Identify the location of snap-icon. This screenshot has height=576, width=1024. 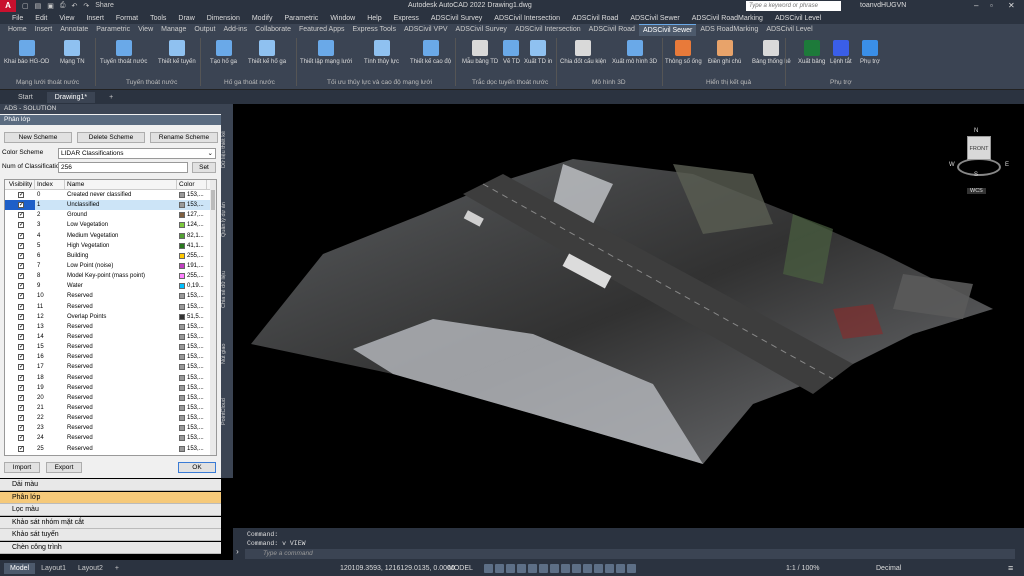
(499, 568).